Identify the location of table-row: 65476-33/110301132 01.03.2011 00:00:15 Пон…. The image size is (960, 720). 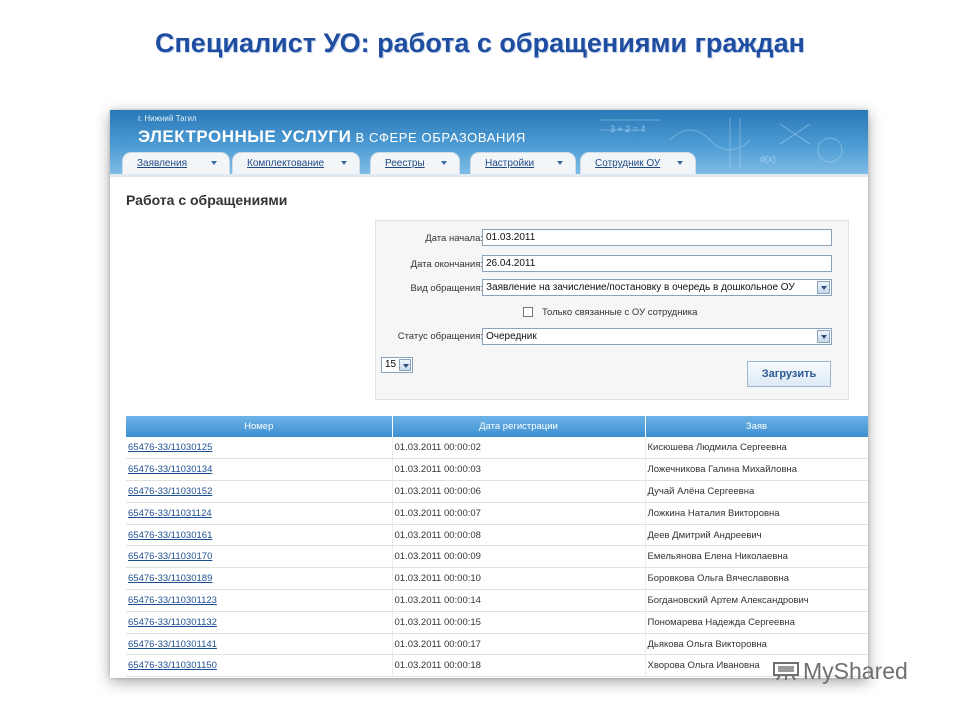
(497, 622).